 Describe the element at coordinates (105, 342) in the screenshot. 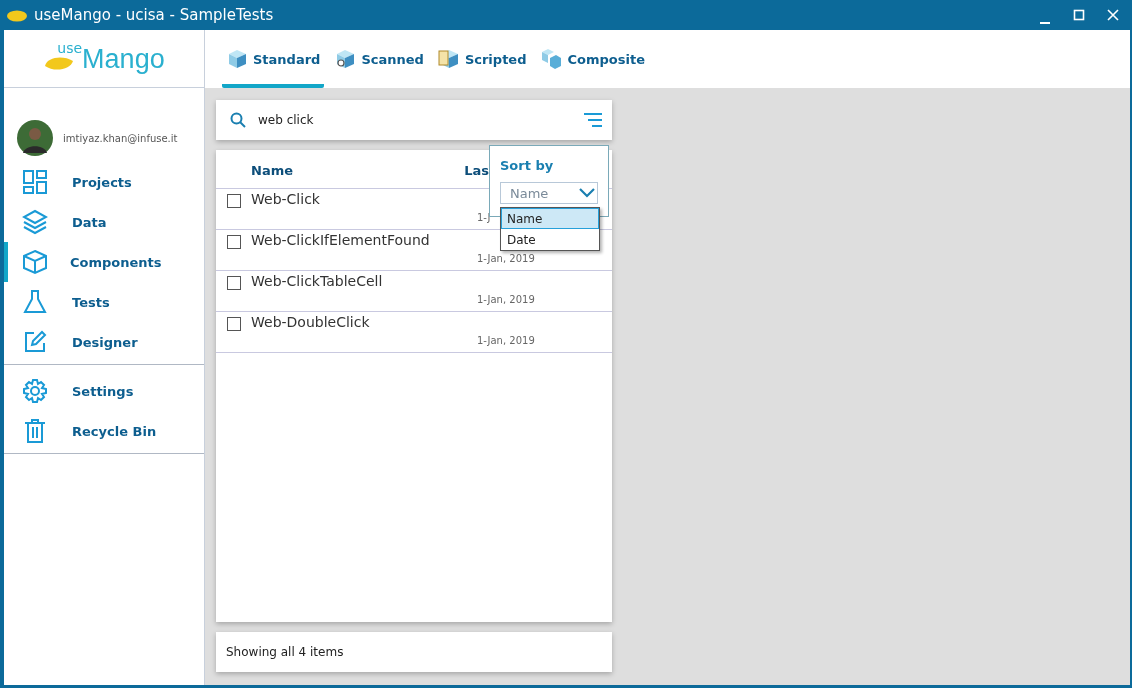

I see `nav-item: Designer` at that location.